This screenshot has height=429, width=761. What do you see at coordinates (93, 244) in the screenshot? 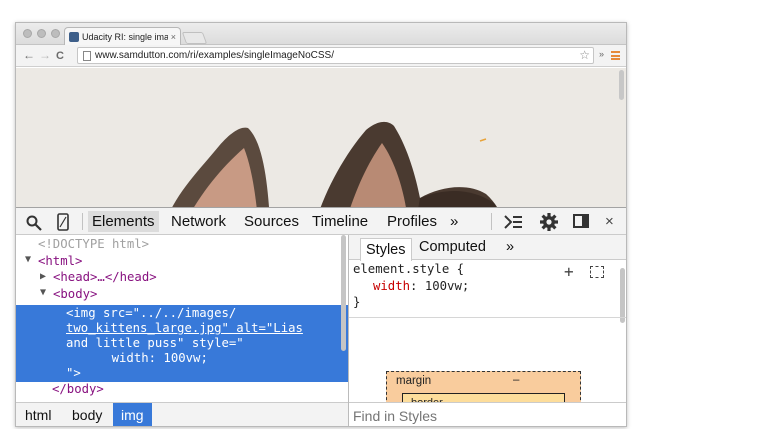
I see `doctype-node: <!DOCTYPE html>` at bounding box center [93, 244].